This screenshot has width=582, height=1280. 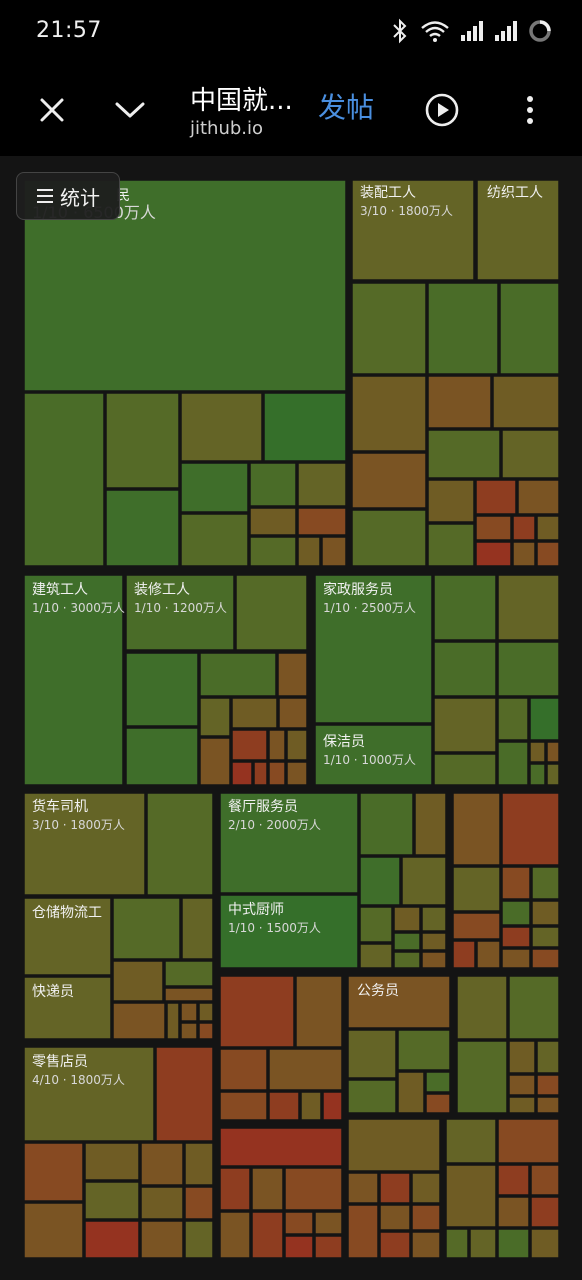 What do you see at coordinates (52, 110) in the screenshot?
I see `close-button` at bounding box center [52, 110].